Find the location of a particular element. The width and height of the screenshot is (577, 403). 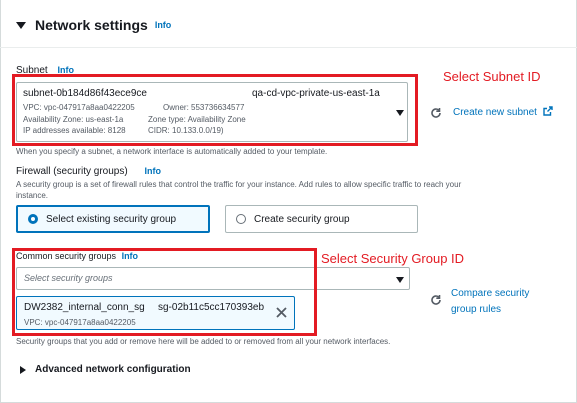

divider is located at coordinates (288, 47).